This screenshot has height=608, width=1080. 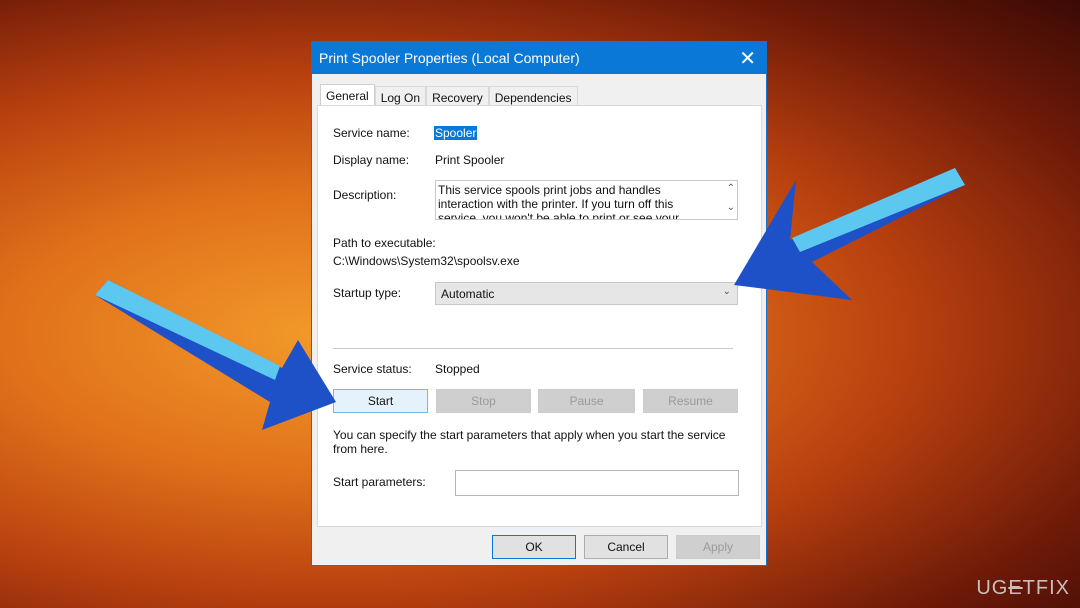 What do you see at coordinates (215, 355) in the screenshot?
I see `left-arrow-icon` at bounding box center [215, 355].